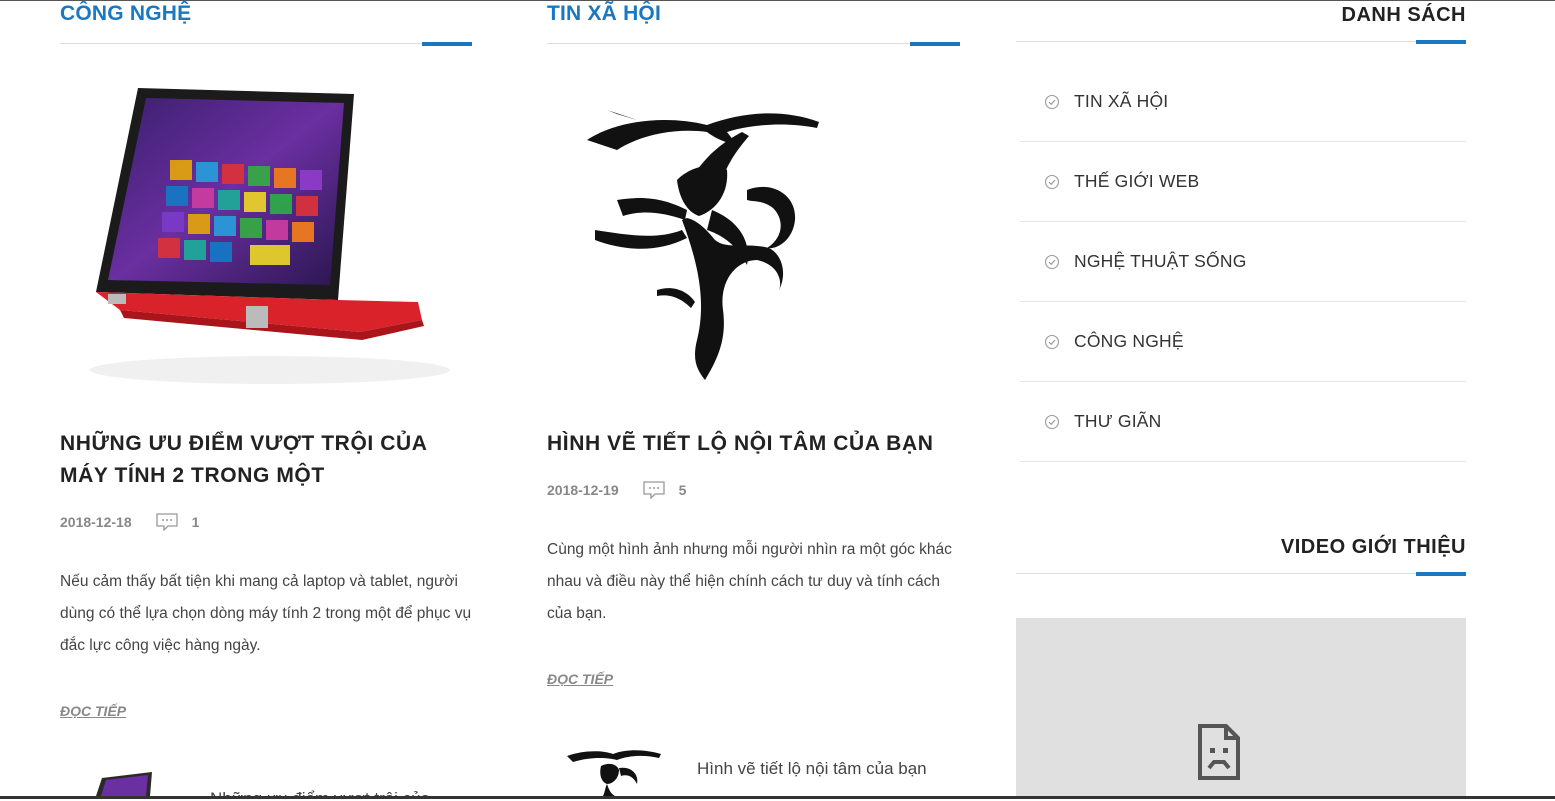 The width and height of the screenshot is (1555, 801). What do you see at coordinates (1241, 41) in the screenshot?
I see `sidebar-divider` at bounding box center [1241, 41].